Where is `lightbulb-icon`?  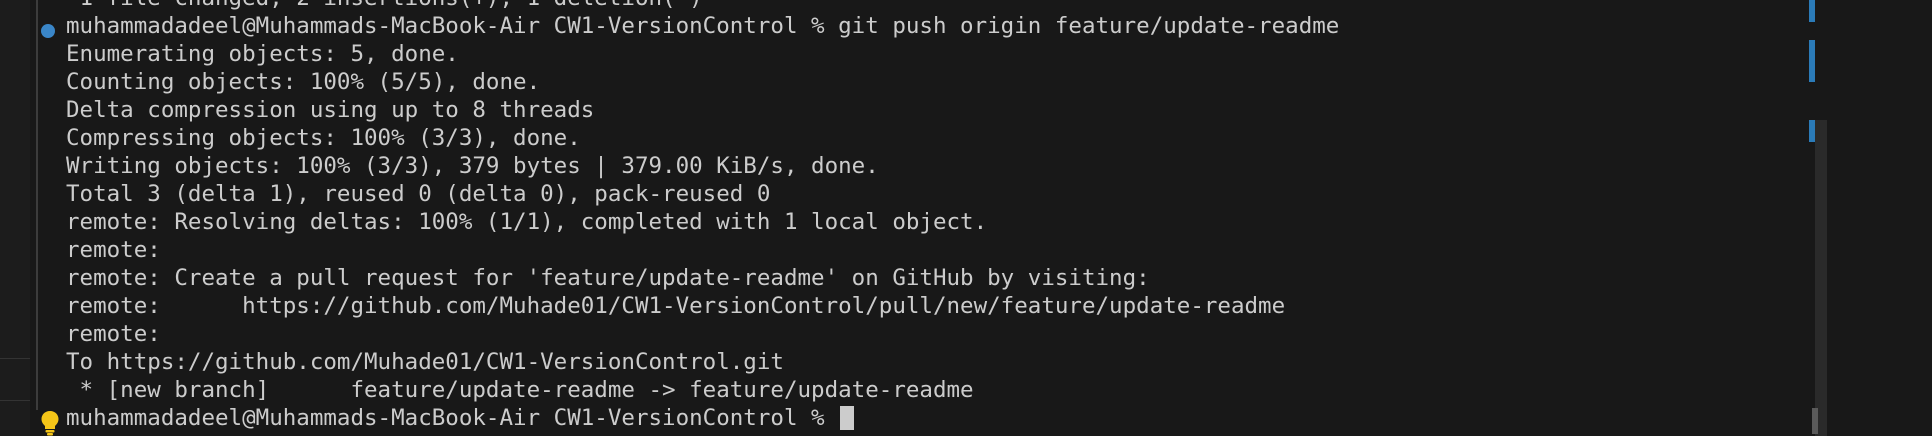
lightbulb-icon is located at coordinates (50, 423).